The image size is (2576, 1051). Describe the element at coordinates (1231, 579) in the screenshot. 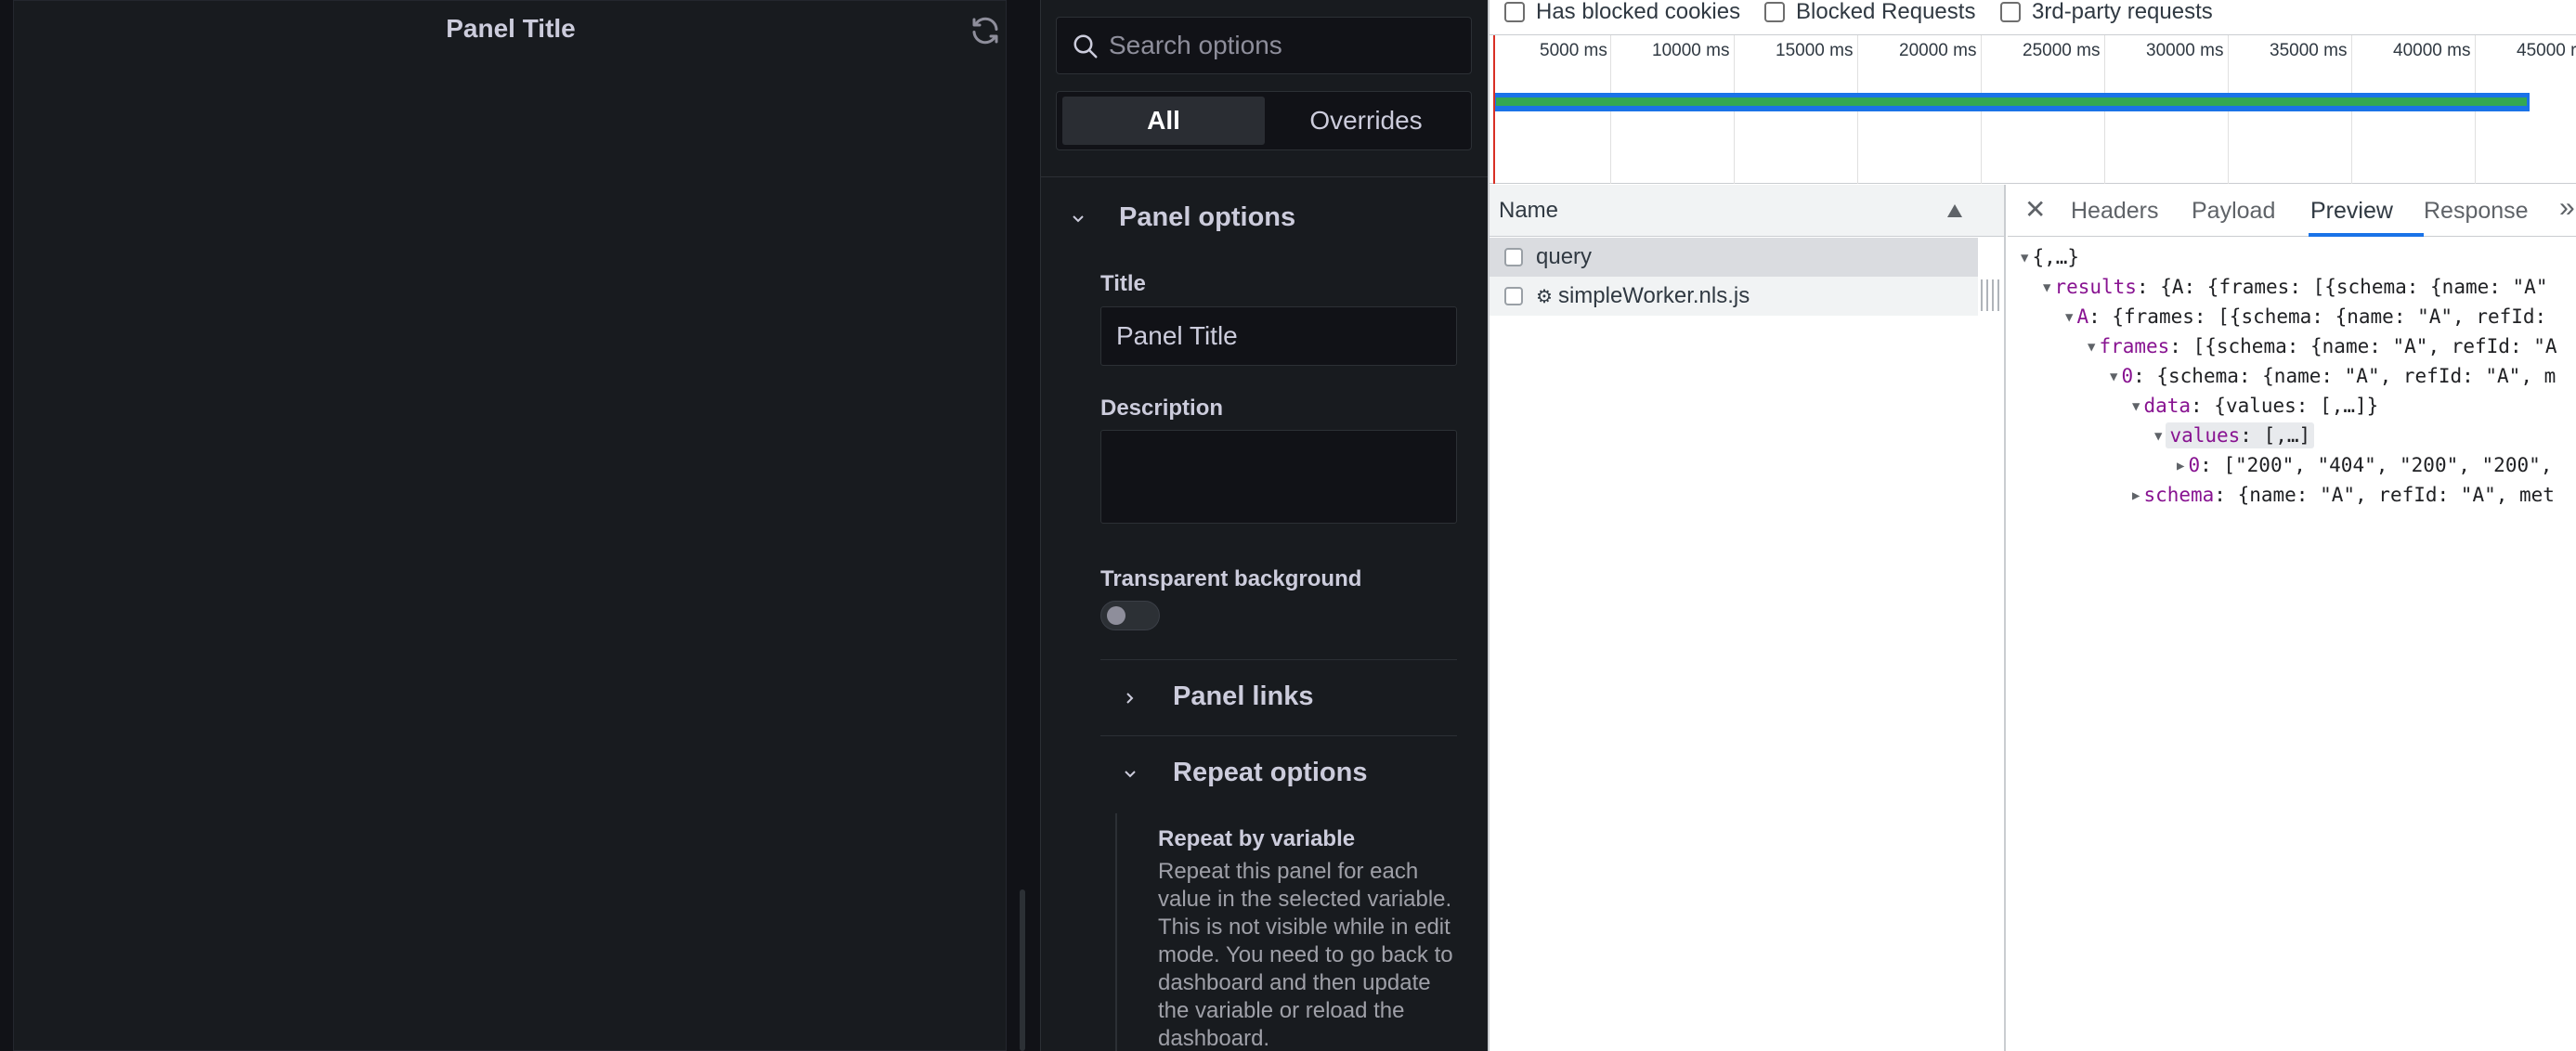

I see `transparent-label: Transparent background` at that location.